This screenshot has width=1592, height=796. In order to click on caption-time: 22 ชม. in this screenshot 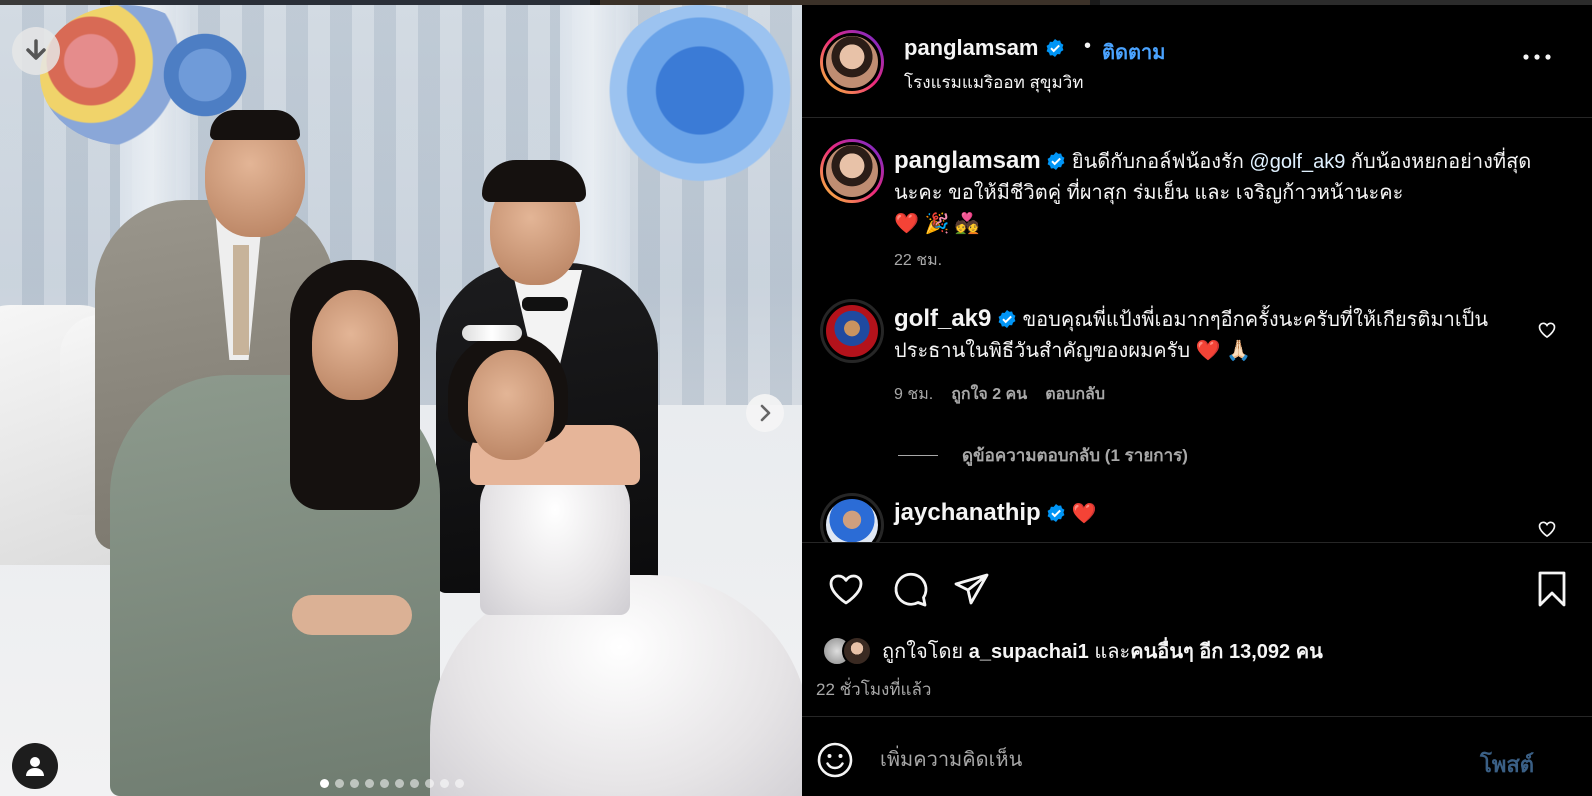, I will do `click(918, 260)`.